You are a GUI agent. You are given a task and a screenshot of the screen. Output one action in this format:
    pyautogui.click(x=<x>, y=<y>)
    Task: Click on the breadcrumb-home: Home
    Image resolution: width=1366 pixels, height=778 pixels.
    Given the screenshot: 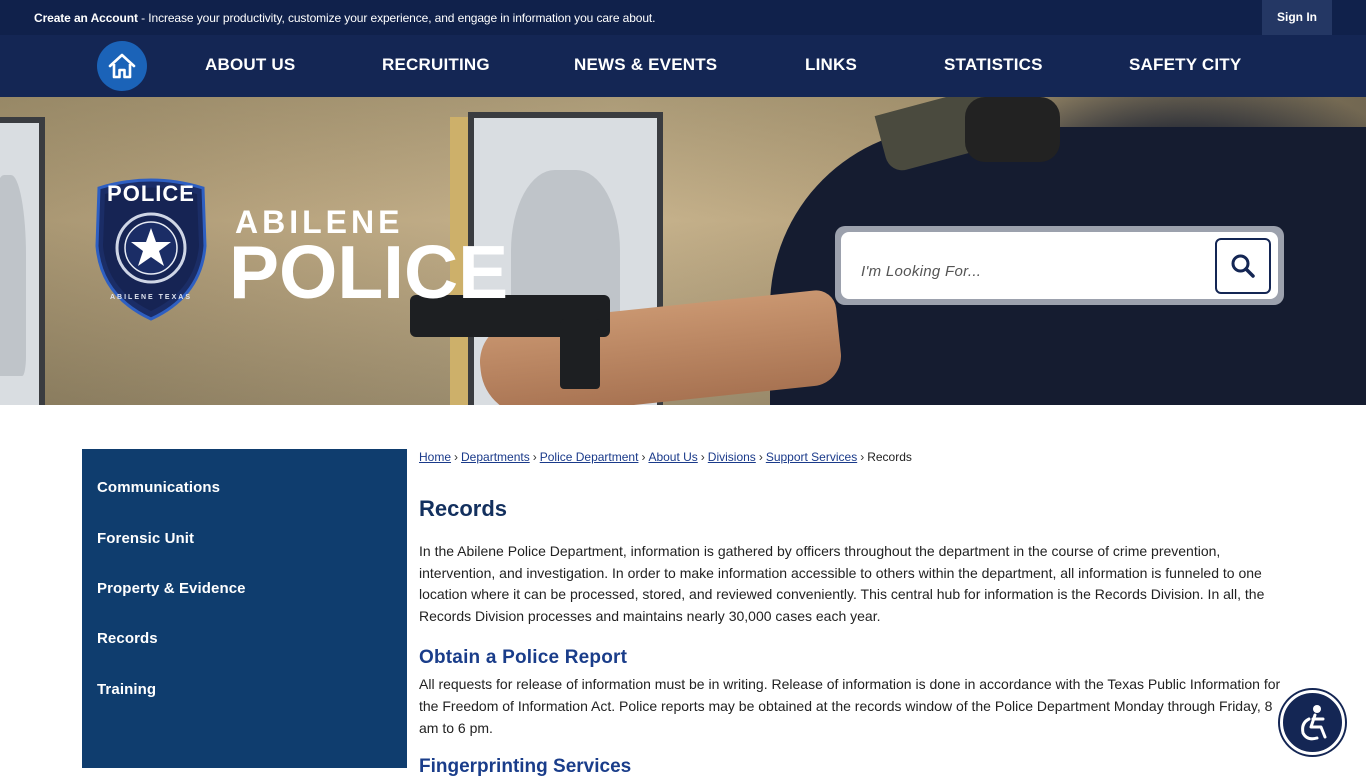 What is the action you would take?
    pyautogui.click(x=435, y=457)
    